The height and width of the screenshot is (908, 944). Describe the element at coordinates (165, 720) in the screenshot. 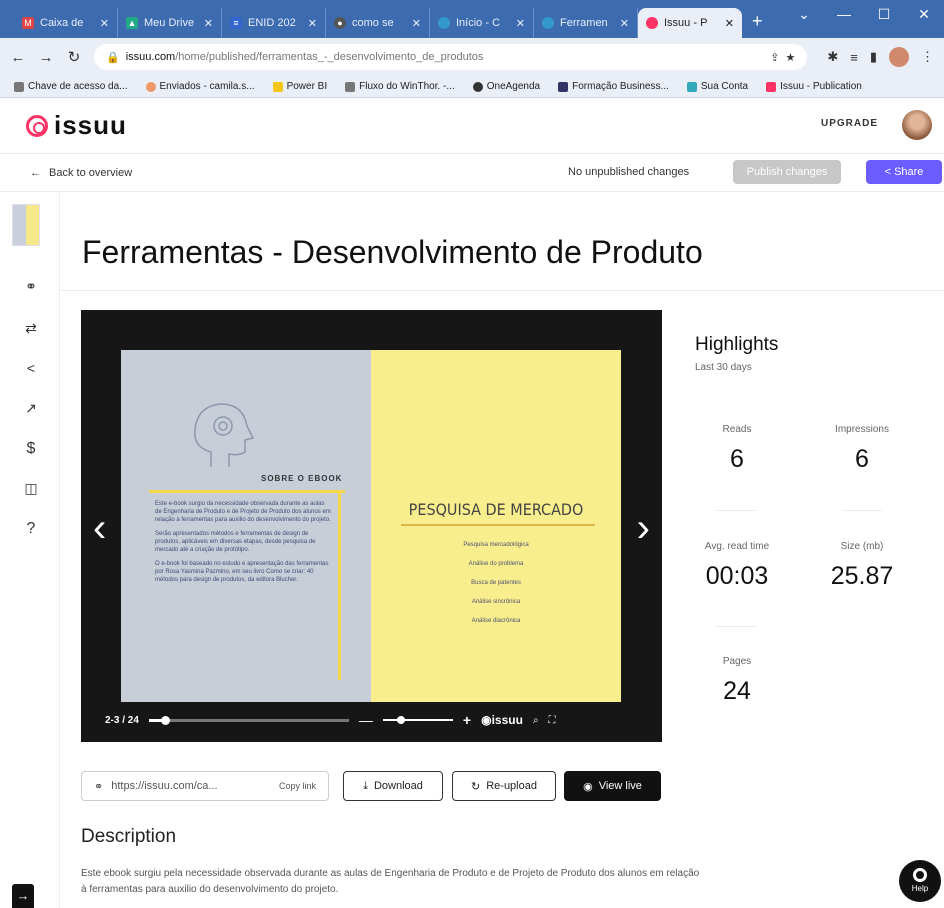

I see `progress-knob` at that location.